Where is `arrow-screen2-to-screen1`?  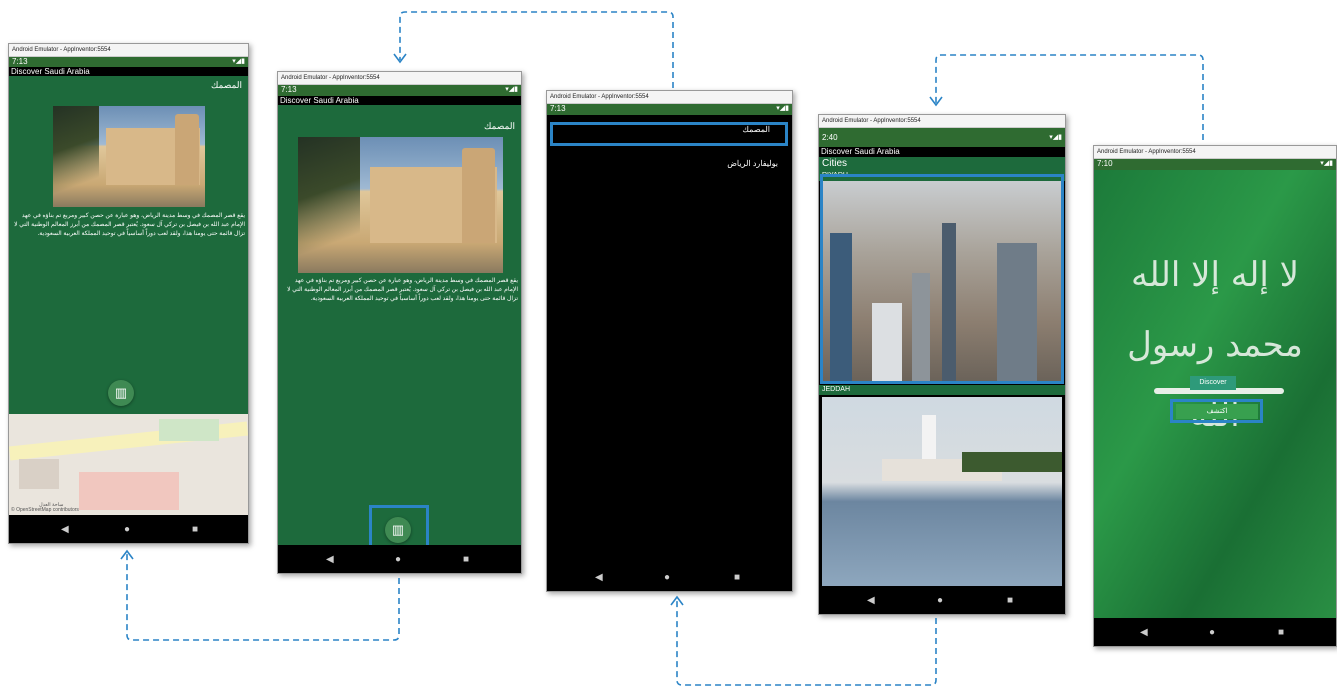
arrow-screen2-to-screen1 is located at coordinates (263, 596).